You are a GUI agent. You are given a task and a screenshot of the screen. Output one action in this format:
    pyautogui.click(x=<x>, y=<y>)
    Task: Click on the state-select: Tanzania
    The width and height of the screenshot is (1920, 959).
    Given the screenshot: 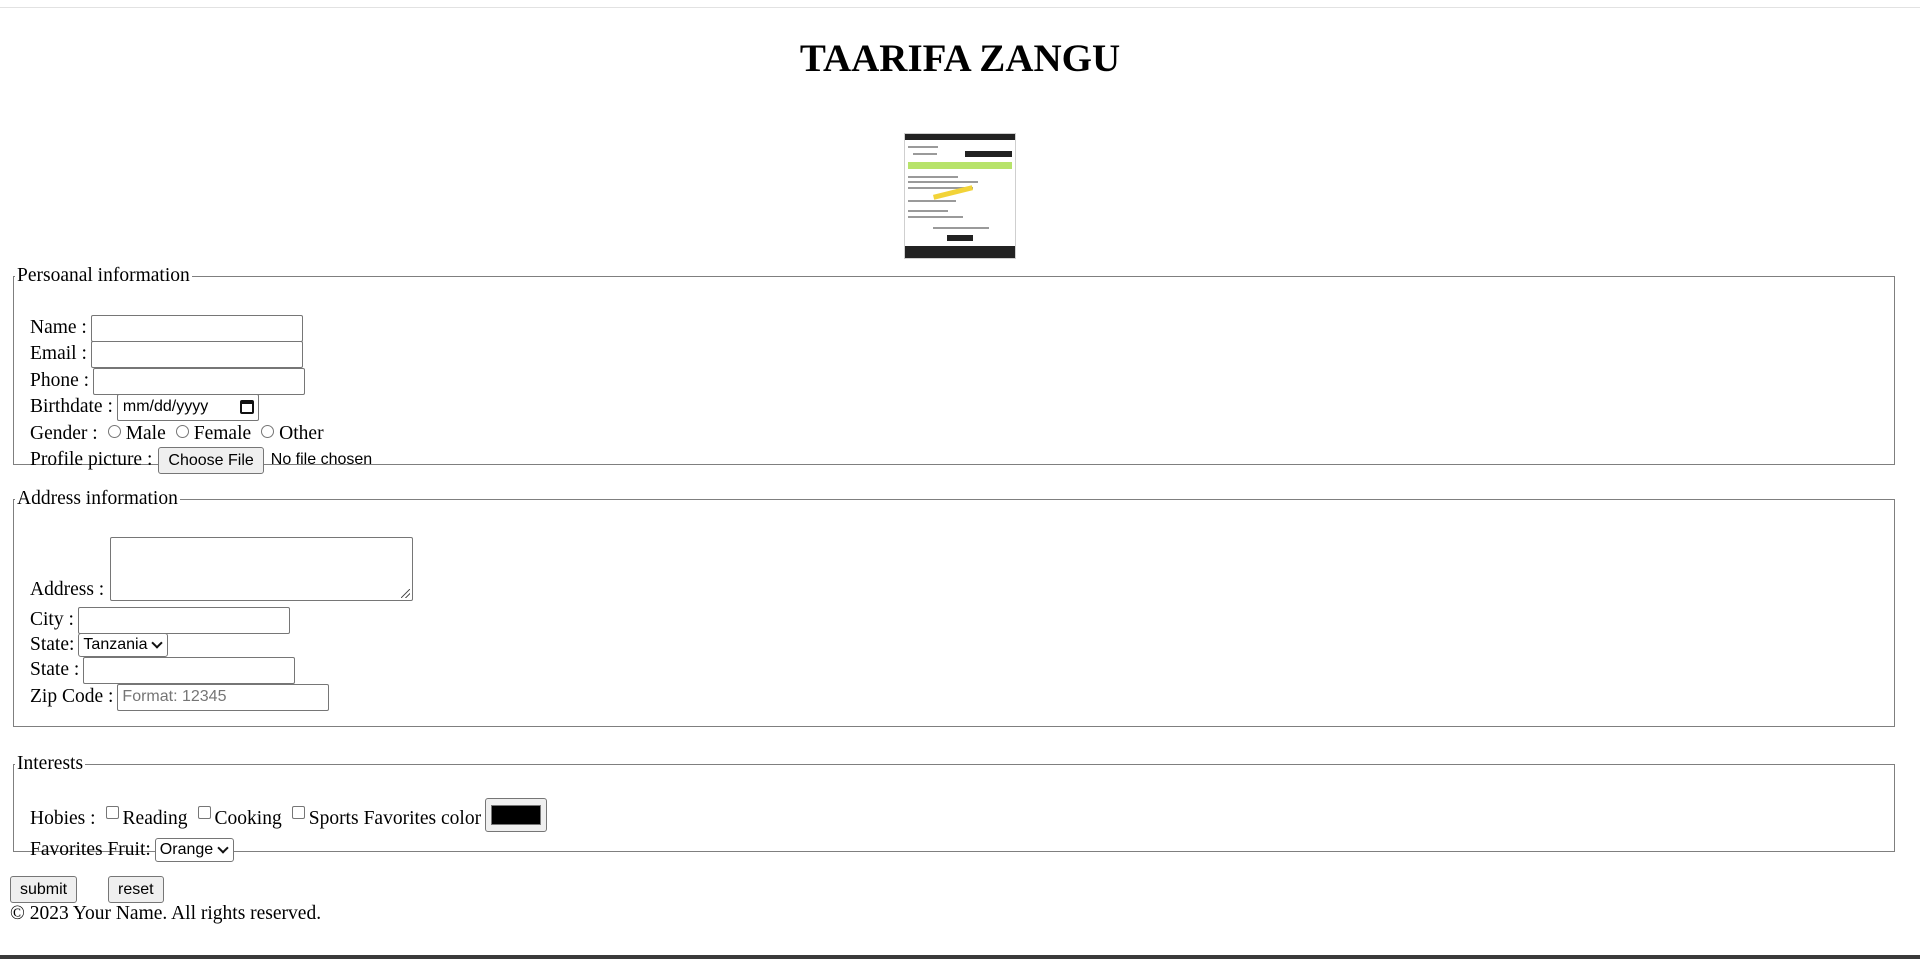 What is the action you would take?
    pyautogui.click(x=123, y=645)
    